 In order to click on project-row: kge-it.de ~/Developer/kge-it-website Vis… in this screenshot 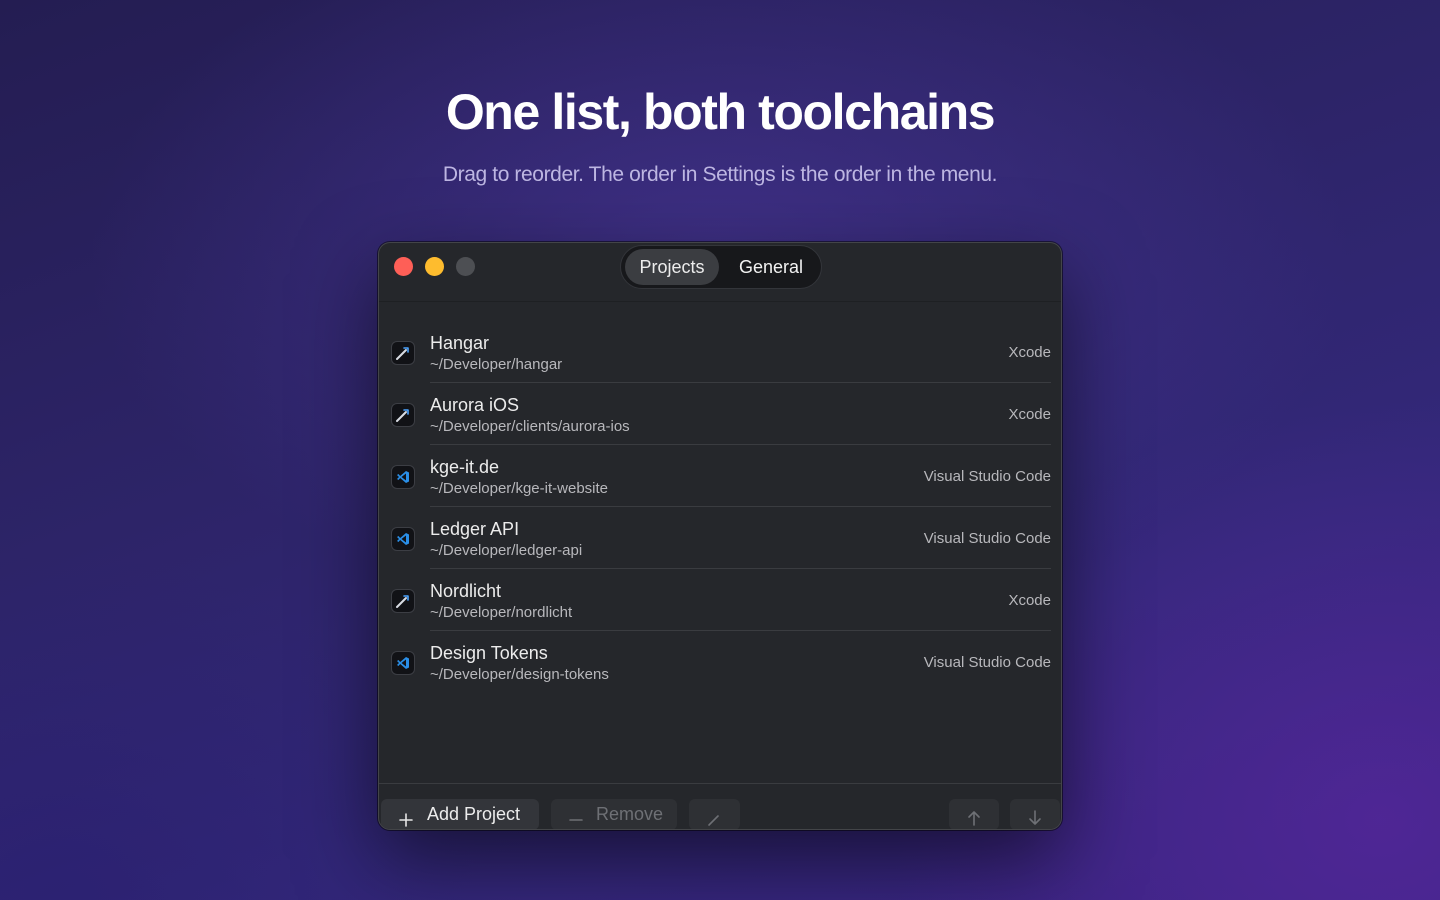, I will do `click(720, 476)`.